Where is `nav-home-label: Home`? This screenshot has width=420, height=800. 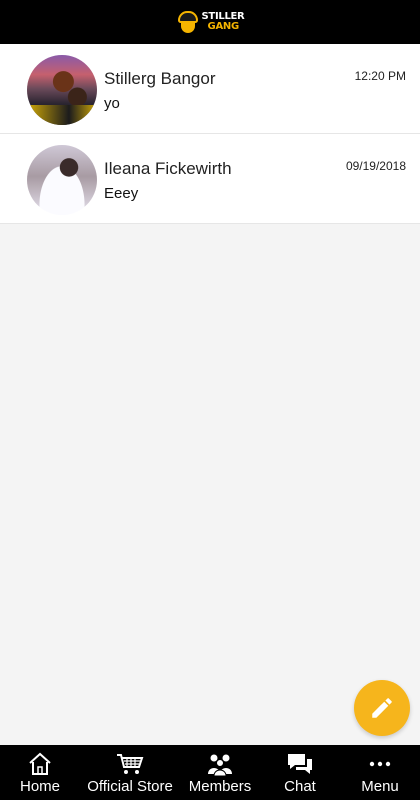
nav-home-label: Home is located at coordinates (39, 786).